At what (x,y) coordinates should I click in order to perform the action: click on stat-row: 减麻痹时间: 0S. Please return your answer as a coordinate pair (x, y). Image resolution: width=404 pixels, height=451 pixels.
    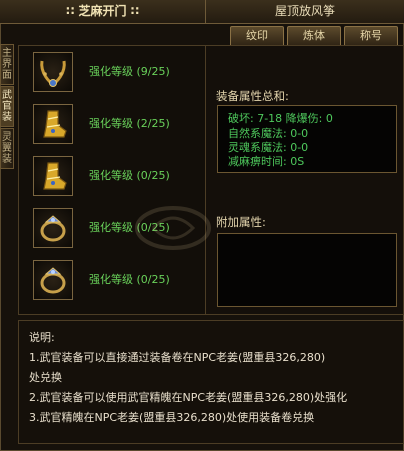
    Looking at the image, I should click on (266, 161).